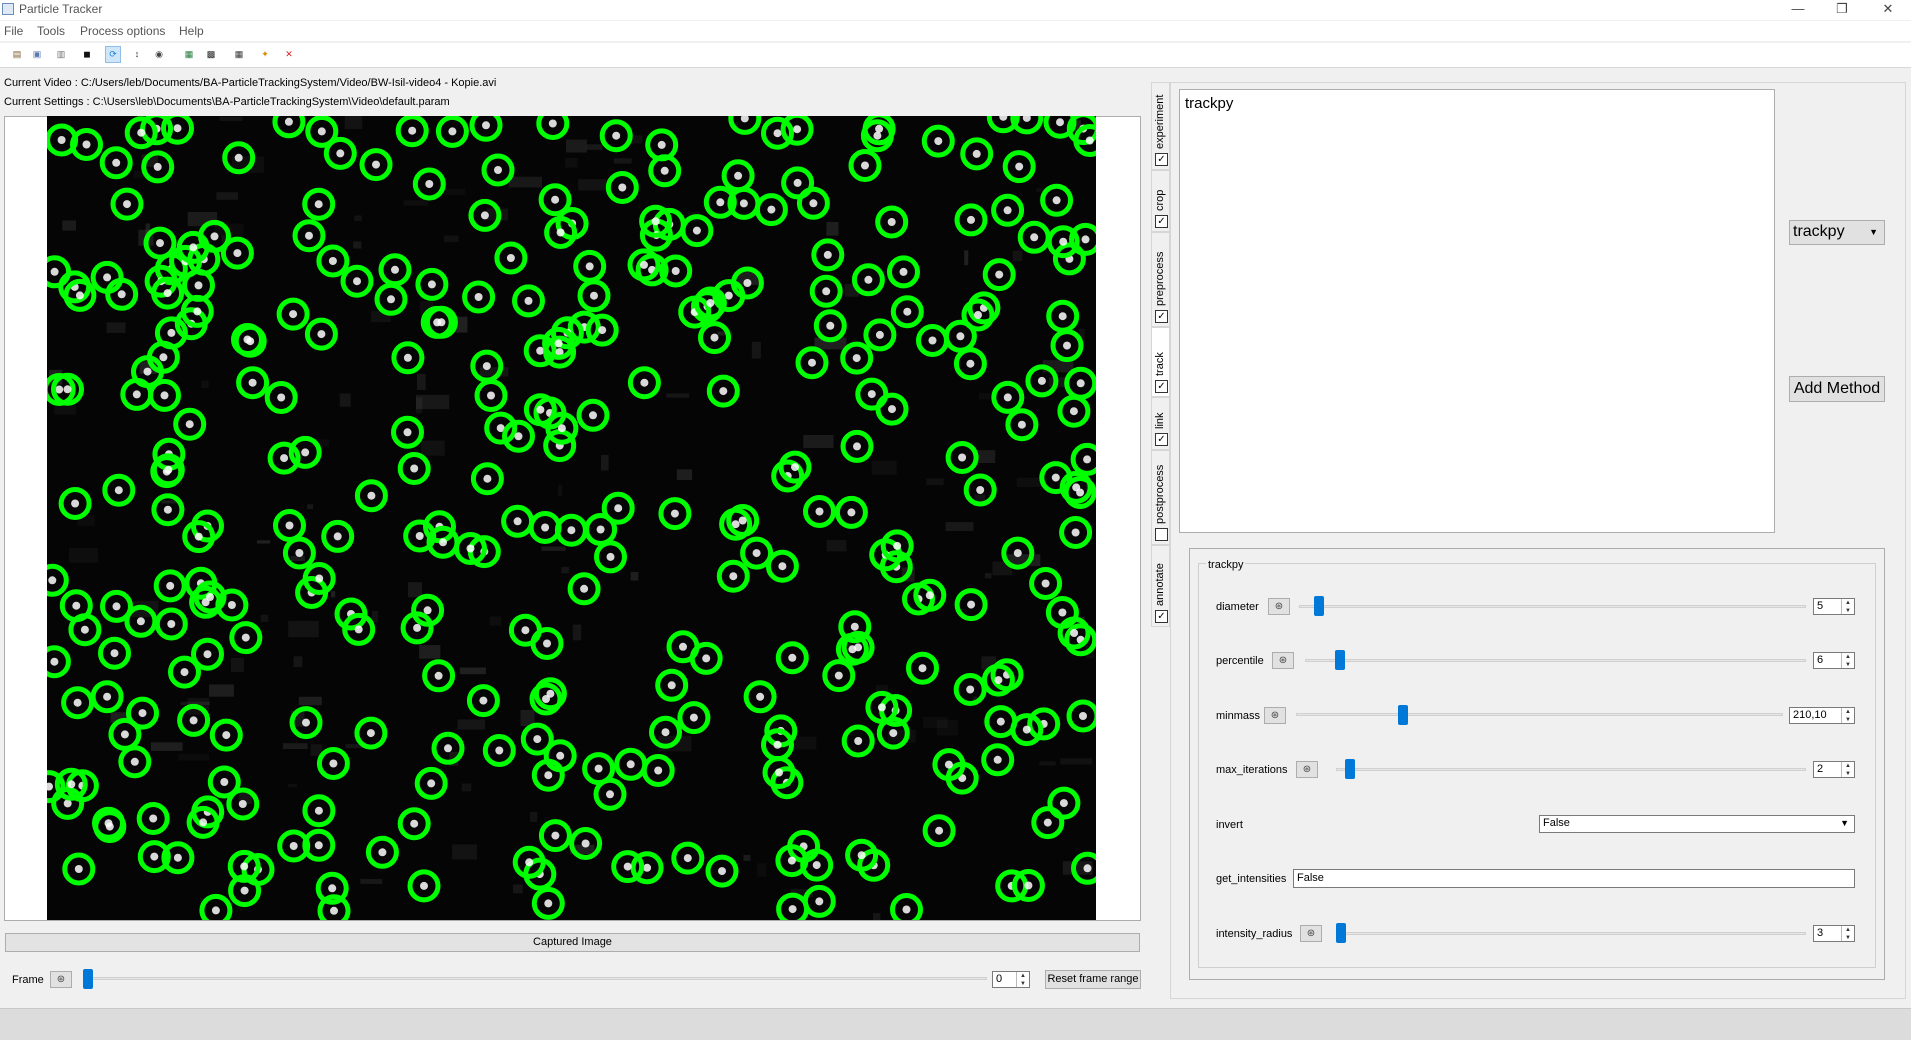  I want to click on save-icon: ◼, so click(87, 54).